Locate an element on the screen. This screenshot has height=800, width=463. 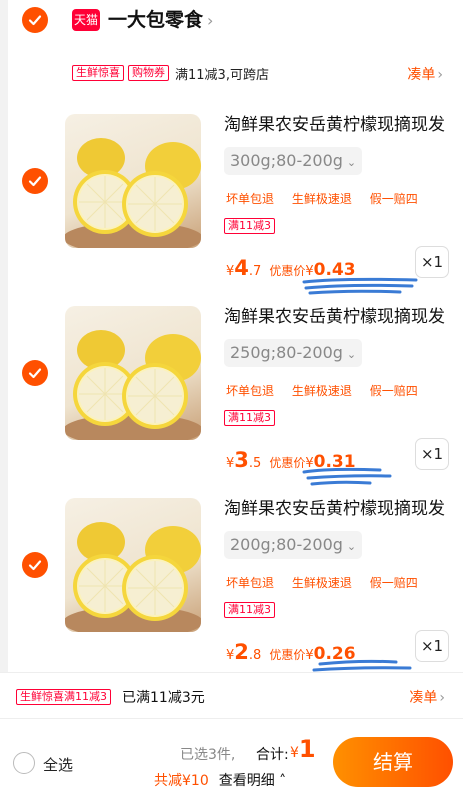
price-integer: 3 is located at coordinates (241, 460).